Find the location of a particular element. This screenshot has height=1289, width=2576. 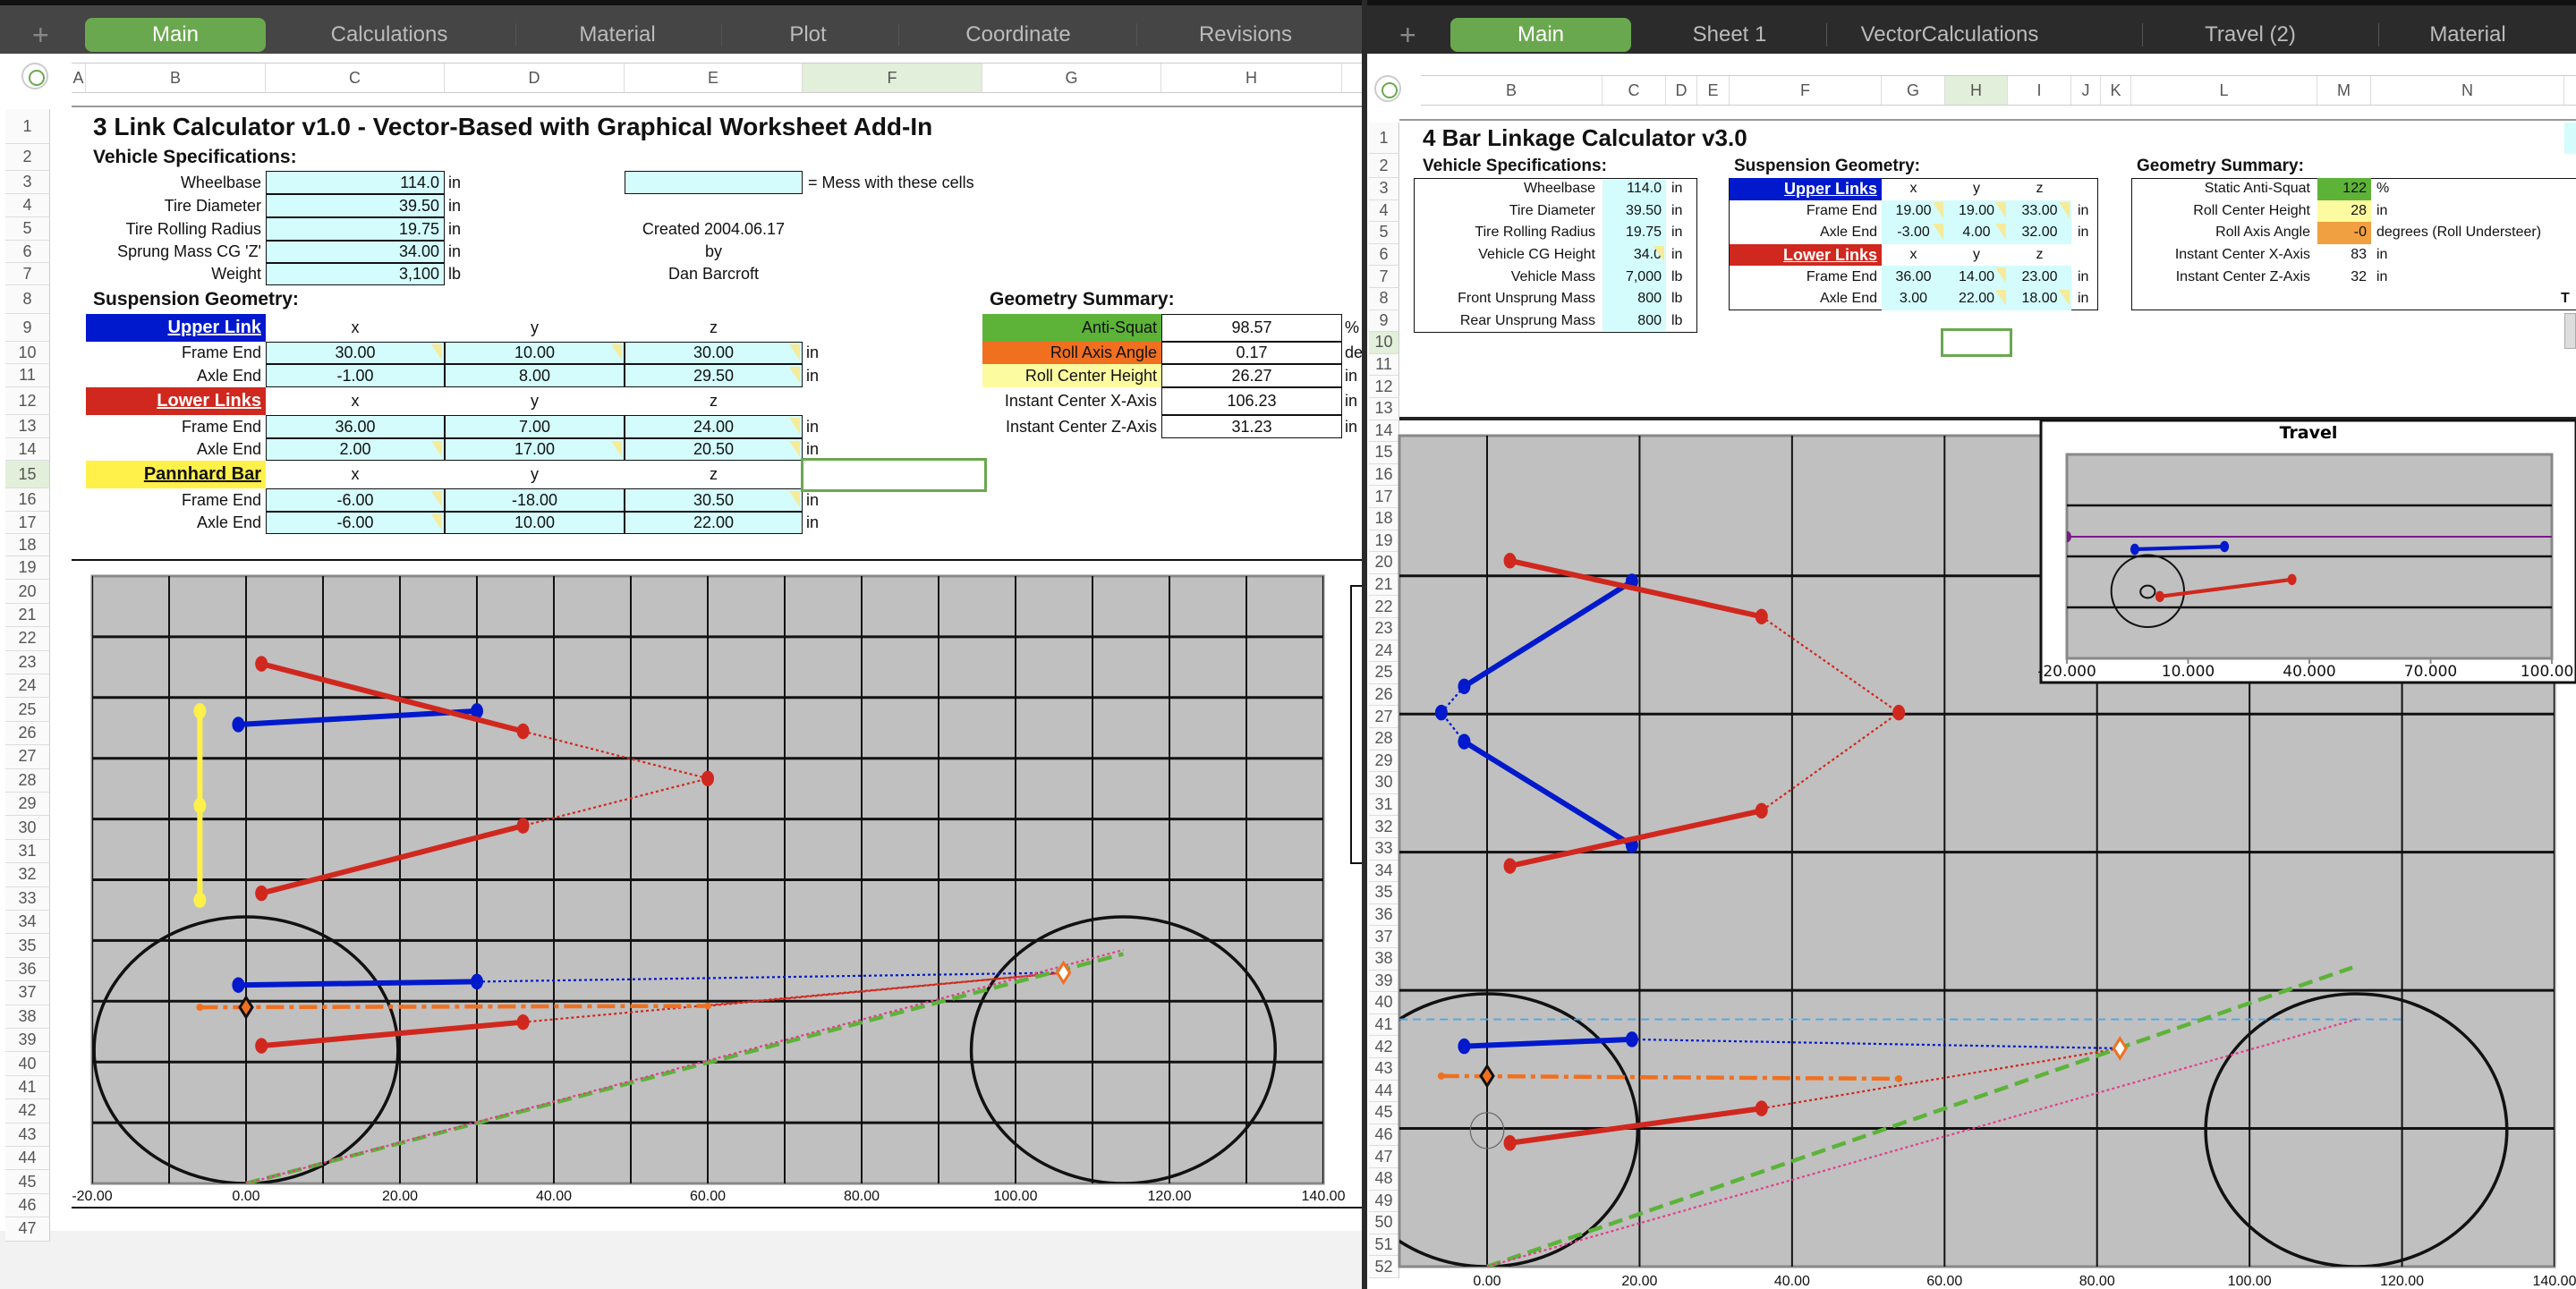

row-header-29: 29 is located at coordinates (27, 805).